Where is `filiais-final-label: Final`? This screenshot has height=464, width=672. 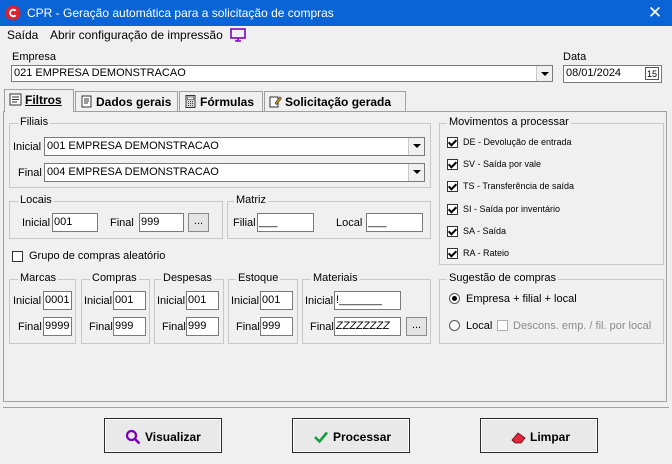 filiais-final-label: Final is located at coordinates (30, 173).